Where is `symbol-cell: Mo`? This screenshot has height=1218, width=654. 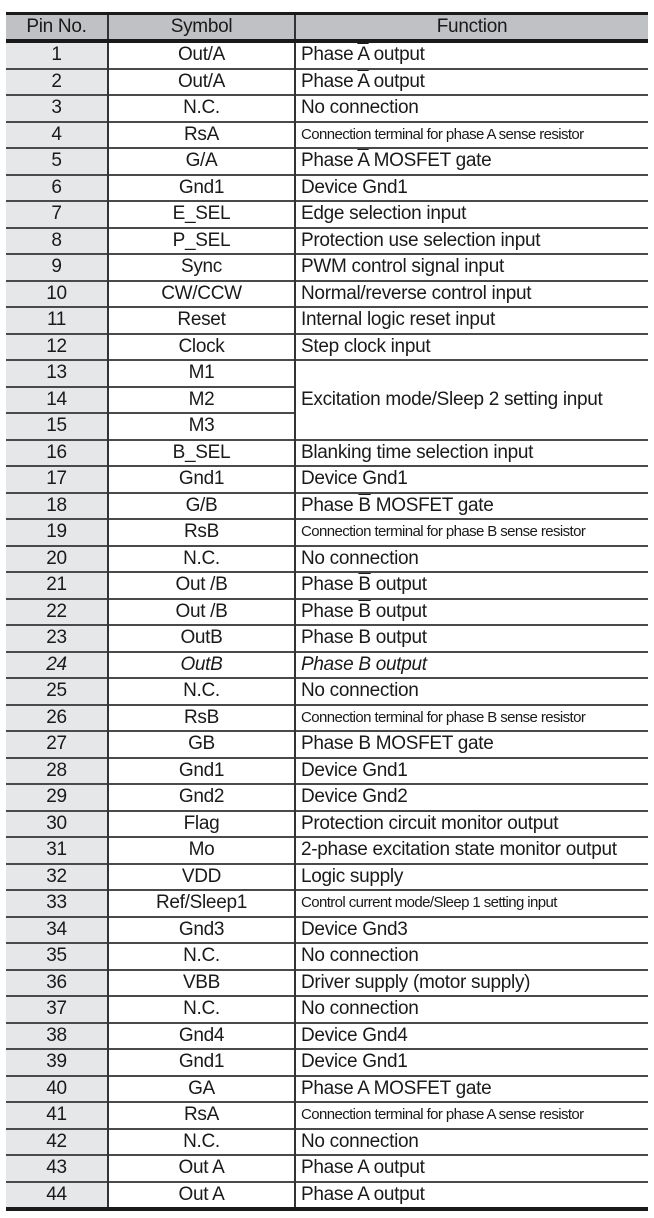
symbol-cell: Mo is located at coordinates (201, 850).